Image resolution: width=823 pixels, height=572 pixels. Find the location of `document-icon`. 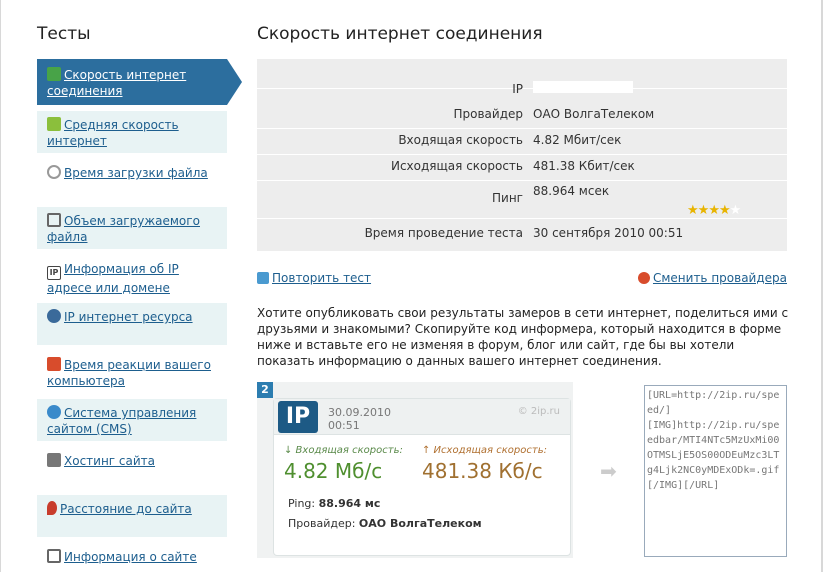

document-icon is located at coordinates (54, 556).